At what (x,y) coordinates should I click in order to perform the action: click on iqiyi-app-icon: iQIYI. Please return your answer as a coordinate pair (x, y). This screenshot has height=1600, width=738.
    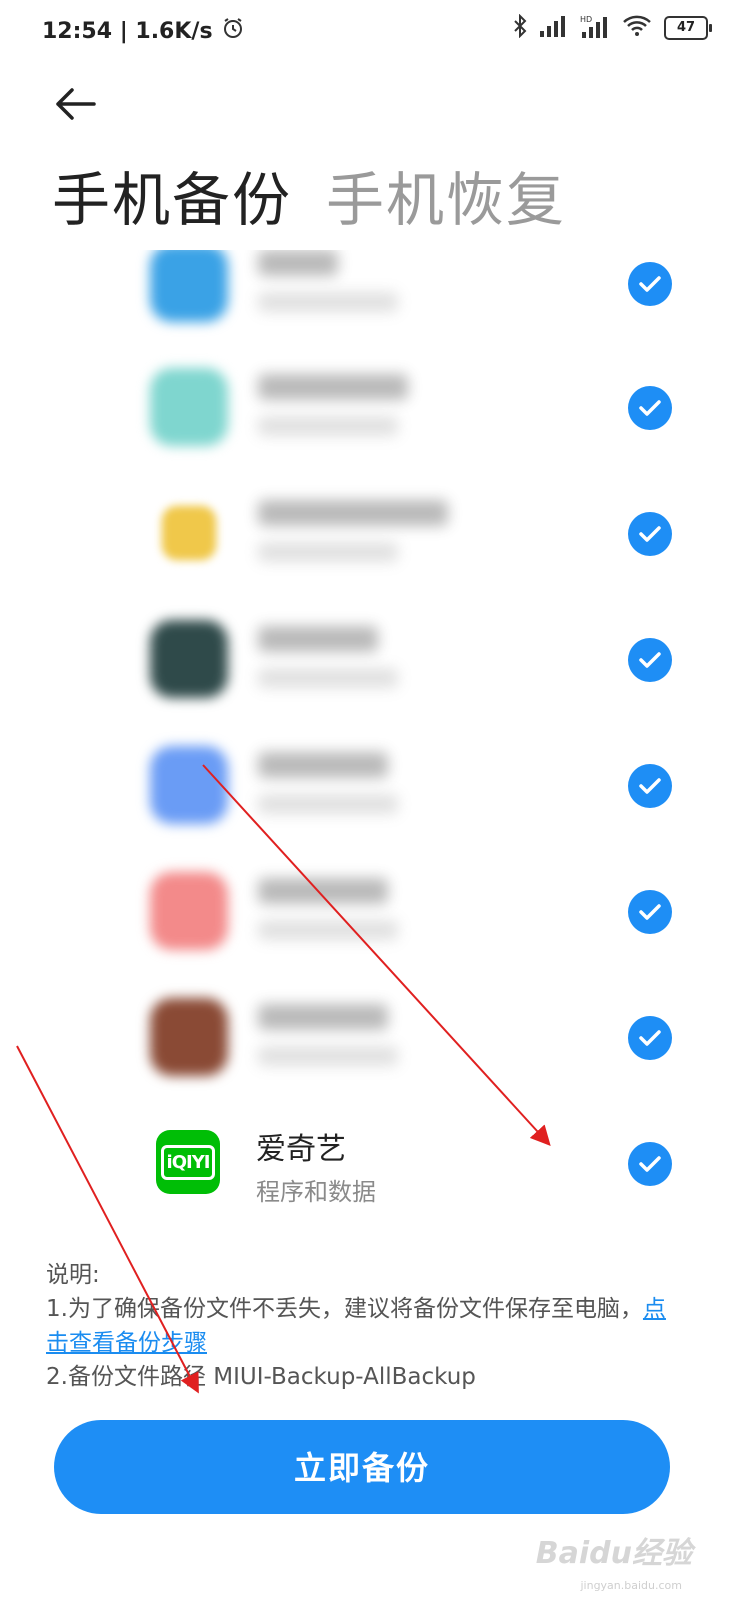
    Looking at the image, I should click on (188, 1162).